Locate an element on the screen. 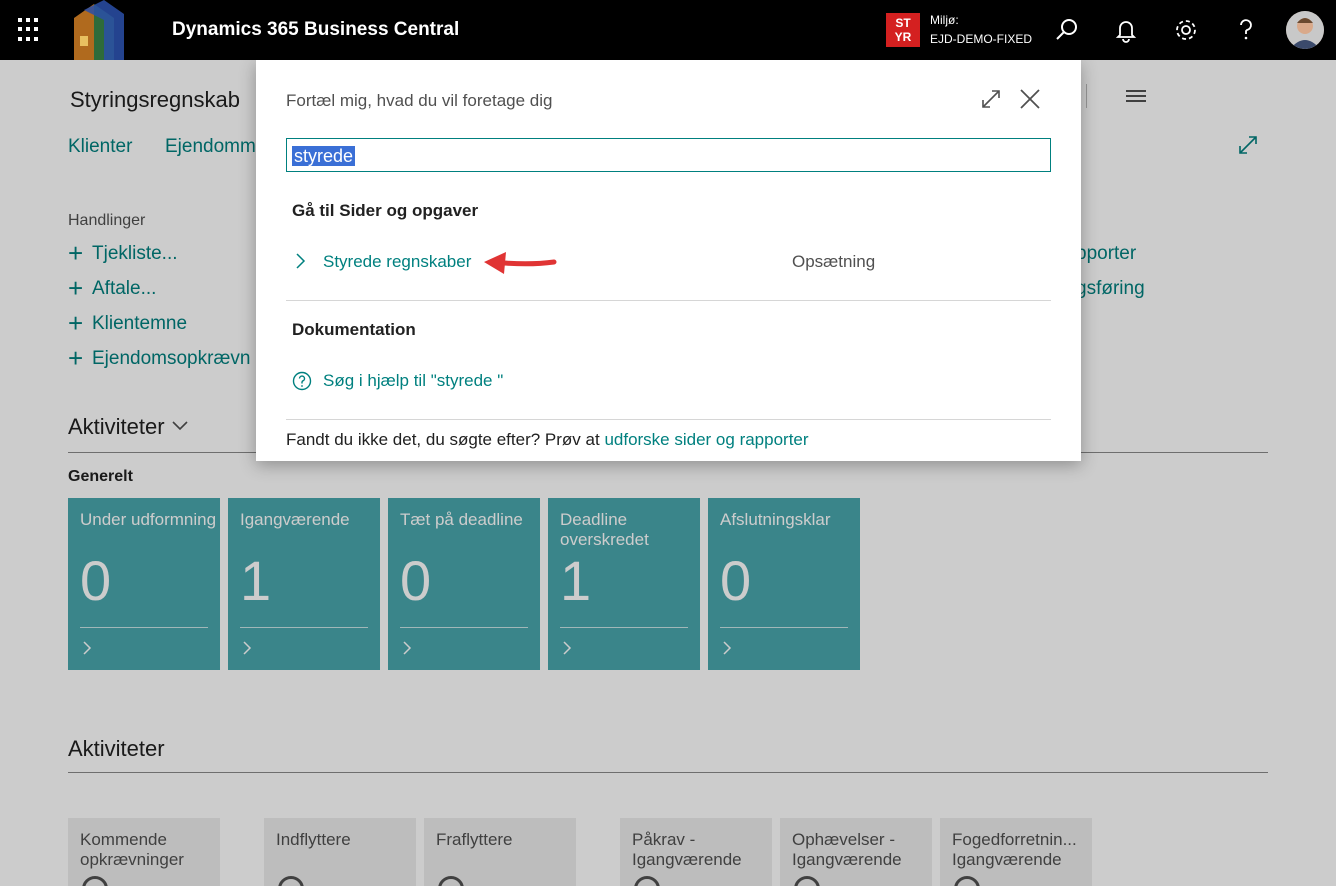 Image resolution: width=1336 pixels, height=886 pixels. result-styrede-regnskaber: Styrede regnskaber is located at coordinates (397, 262).